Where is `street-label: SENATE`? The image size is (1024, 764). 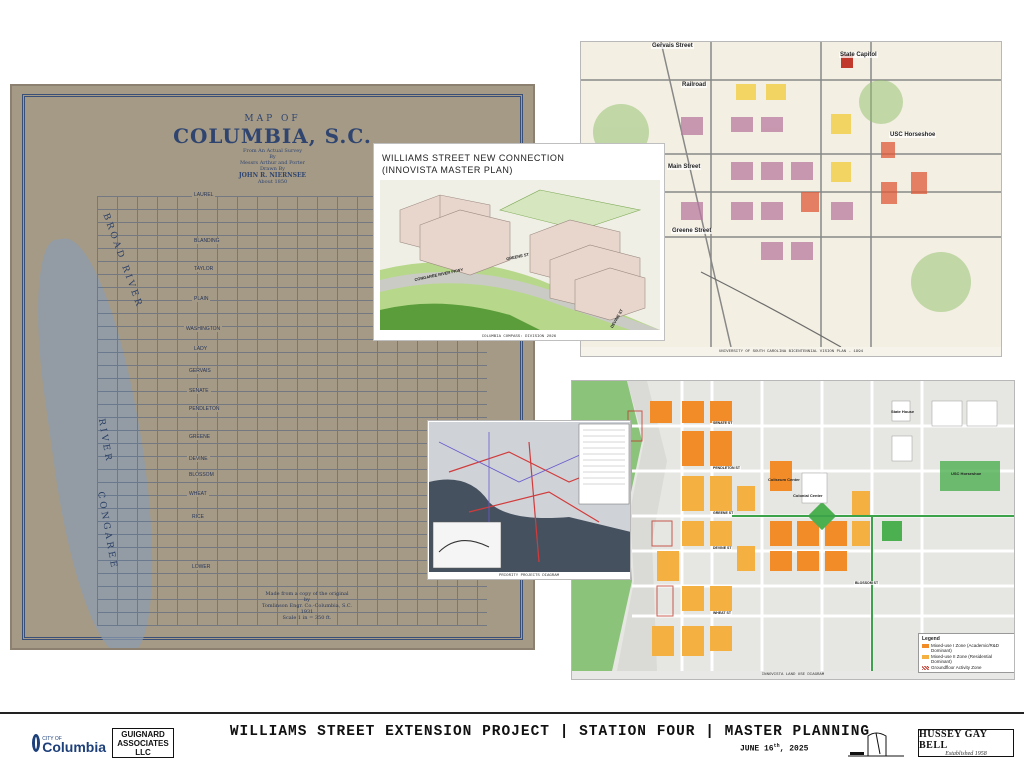 street-label: SENATE is located at coordinates (199, 391).